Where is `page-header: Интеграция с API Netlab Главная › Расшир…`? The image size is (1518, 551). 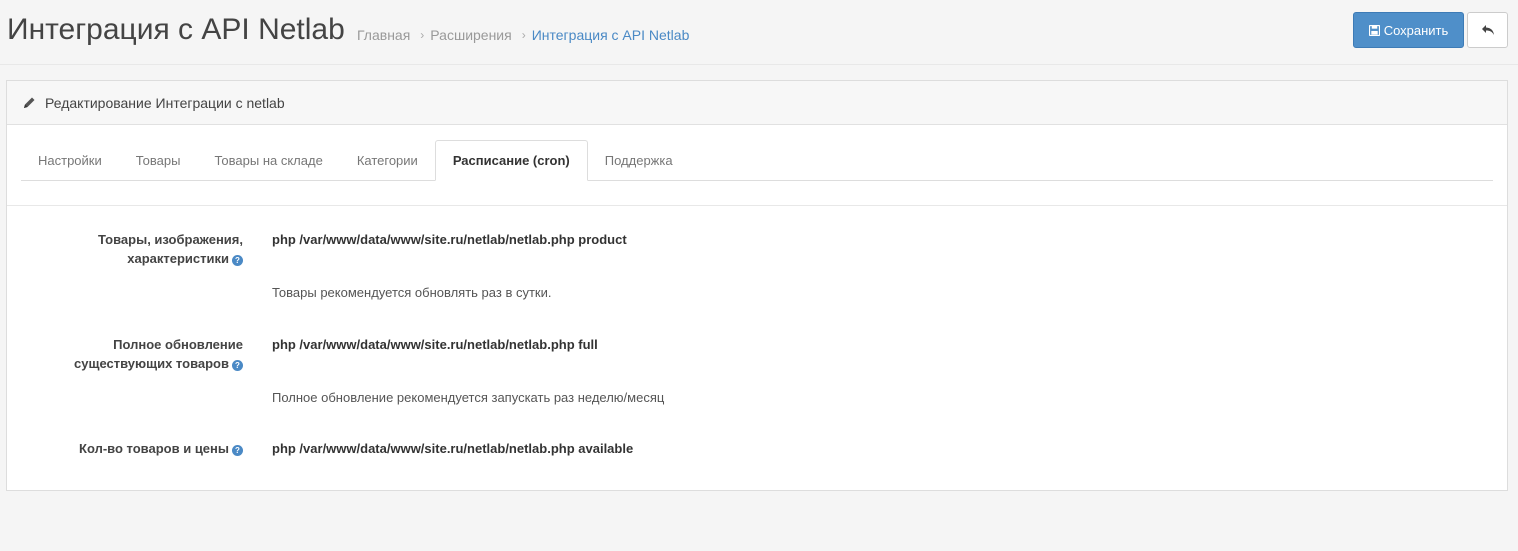 page-header: Интеграция с API Netlab Главная › Расшир… is located at coordinates (759, 32).